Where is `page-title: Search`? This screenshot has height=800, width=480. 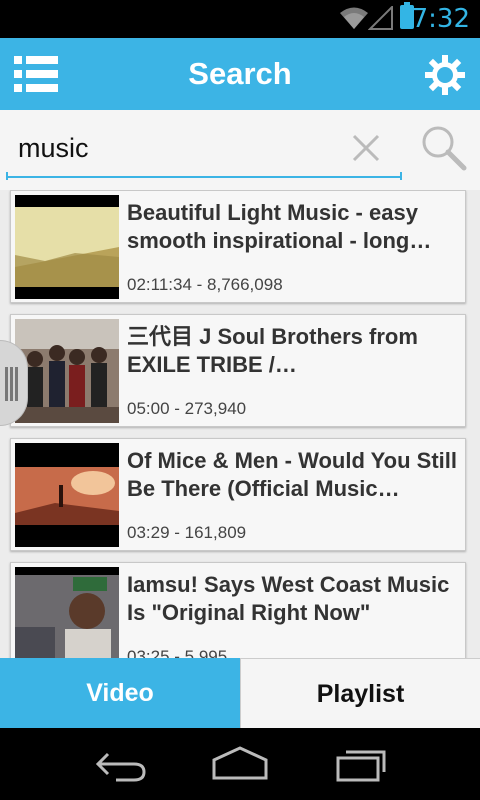
page-title: Search is located at coordinates (240, 73).